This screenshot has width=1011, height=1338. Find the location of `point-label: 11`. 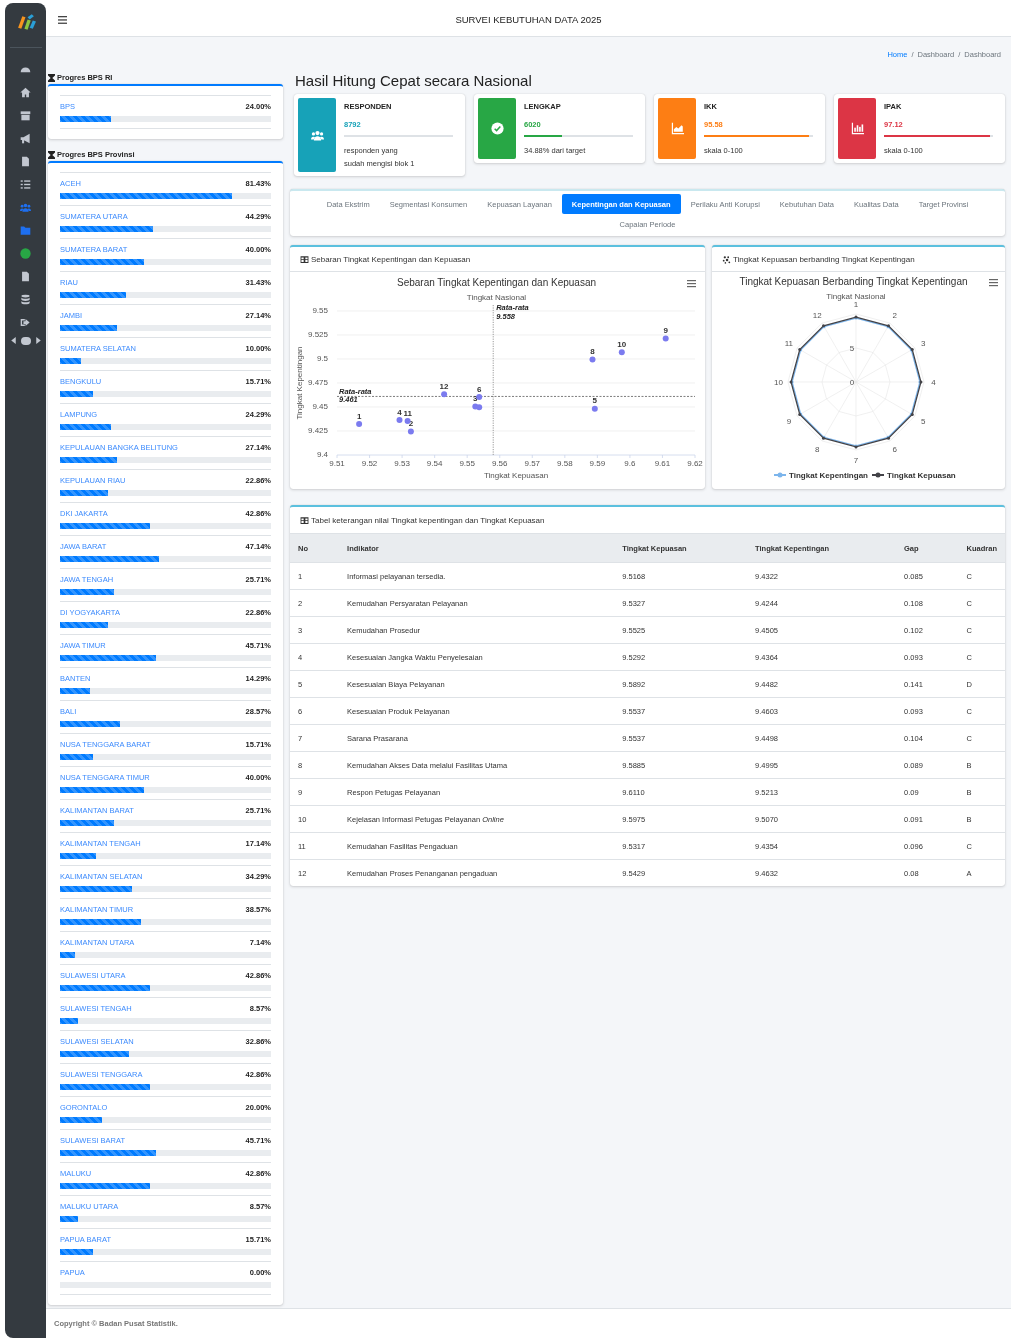

point-label: 11 is located at coordinates (407, 413).